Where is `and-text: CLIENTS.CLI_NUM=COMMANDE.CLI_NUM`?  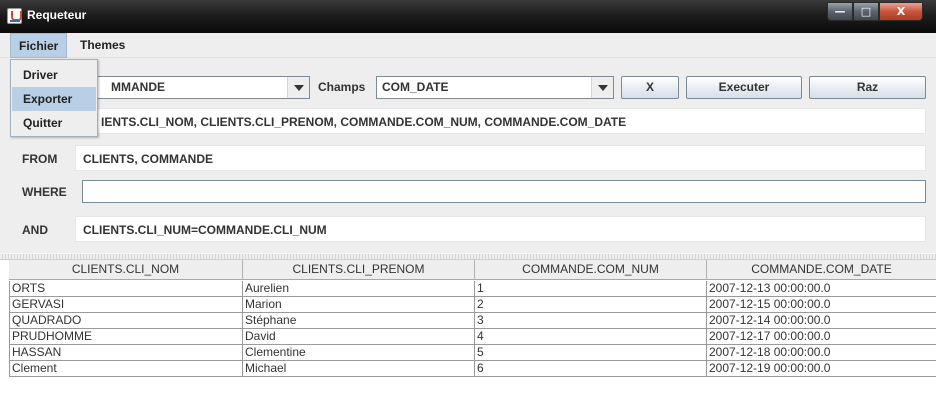 and-text: CLIENTS.CLI_NUM=COMMANDE.CLI_NUM is located at coordinates (205, 230).